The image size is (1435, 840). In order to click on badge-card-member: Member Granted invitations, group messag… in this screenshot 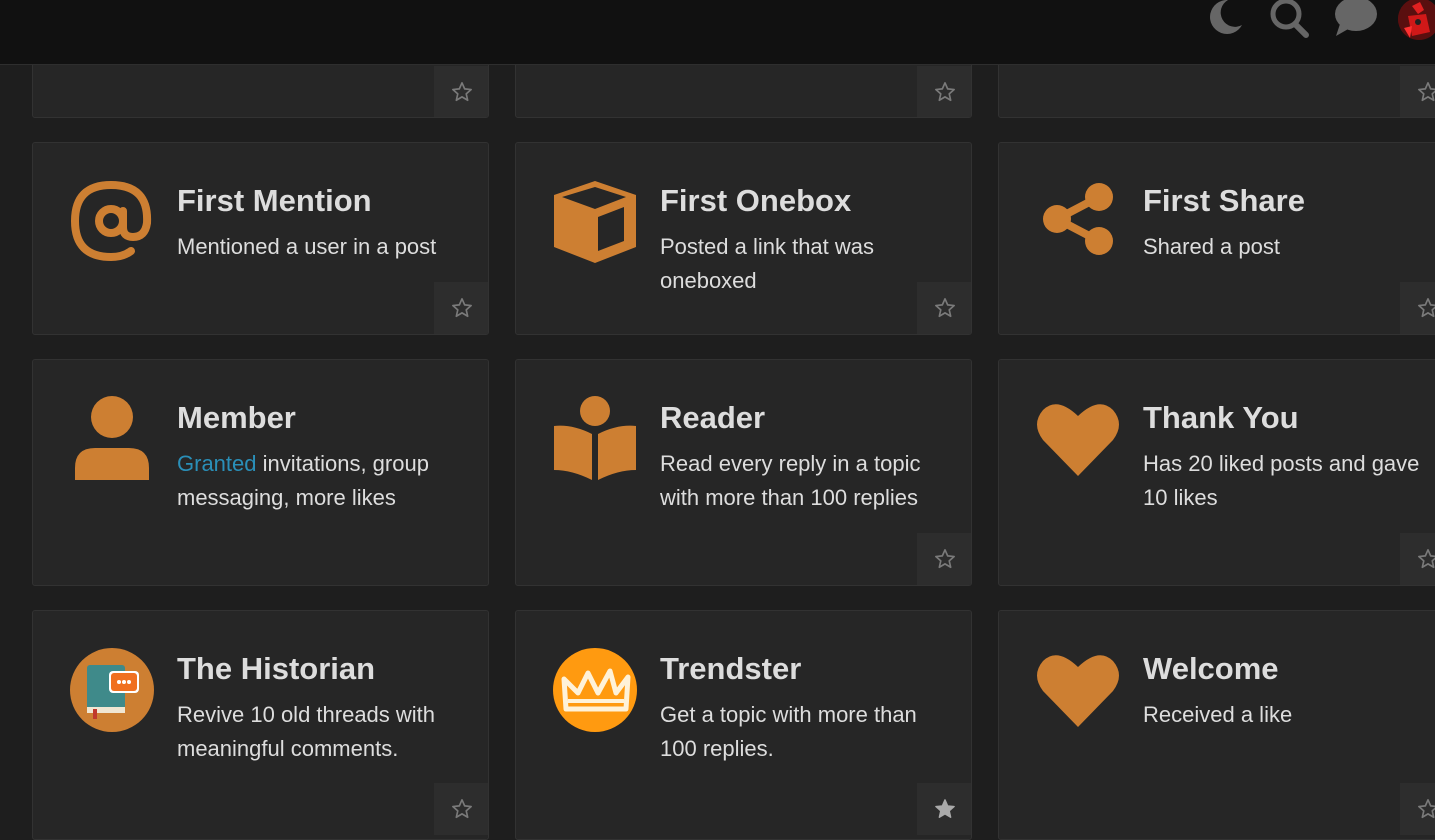, I will do `click(260, 472)`.